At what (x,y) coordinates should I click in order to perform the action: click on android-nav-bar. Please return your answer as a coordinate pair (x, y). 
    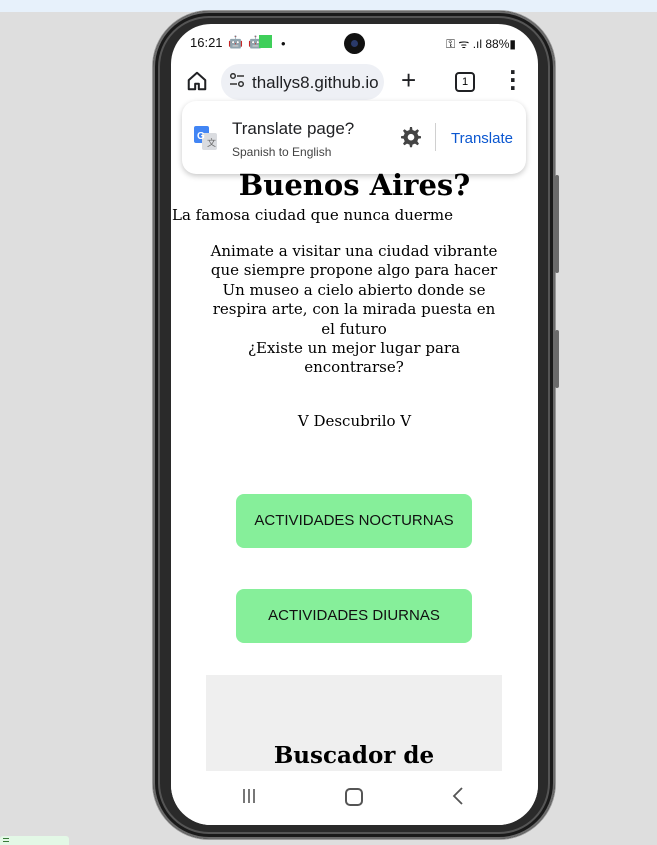
    Looking at the image, I should click on (354, 798).